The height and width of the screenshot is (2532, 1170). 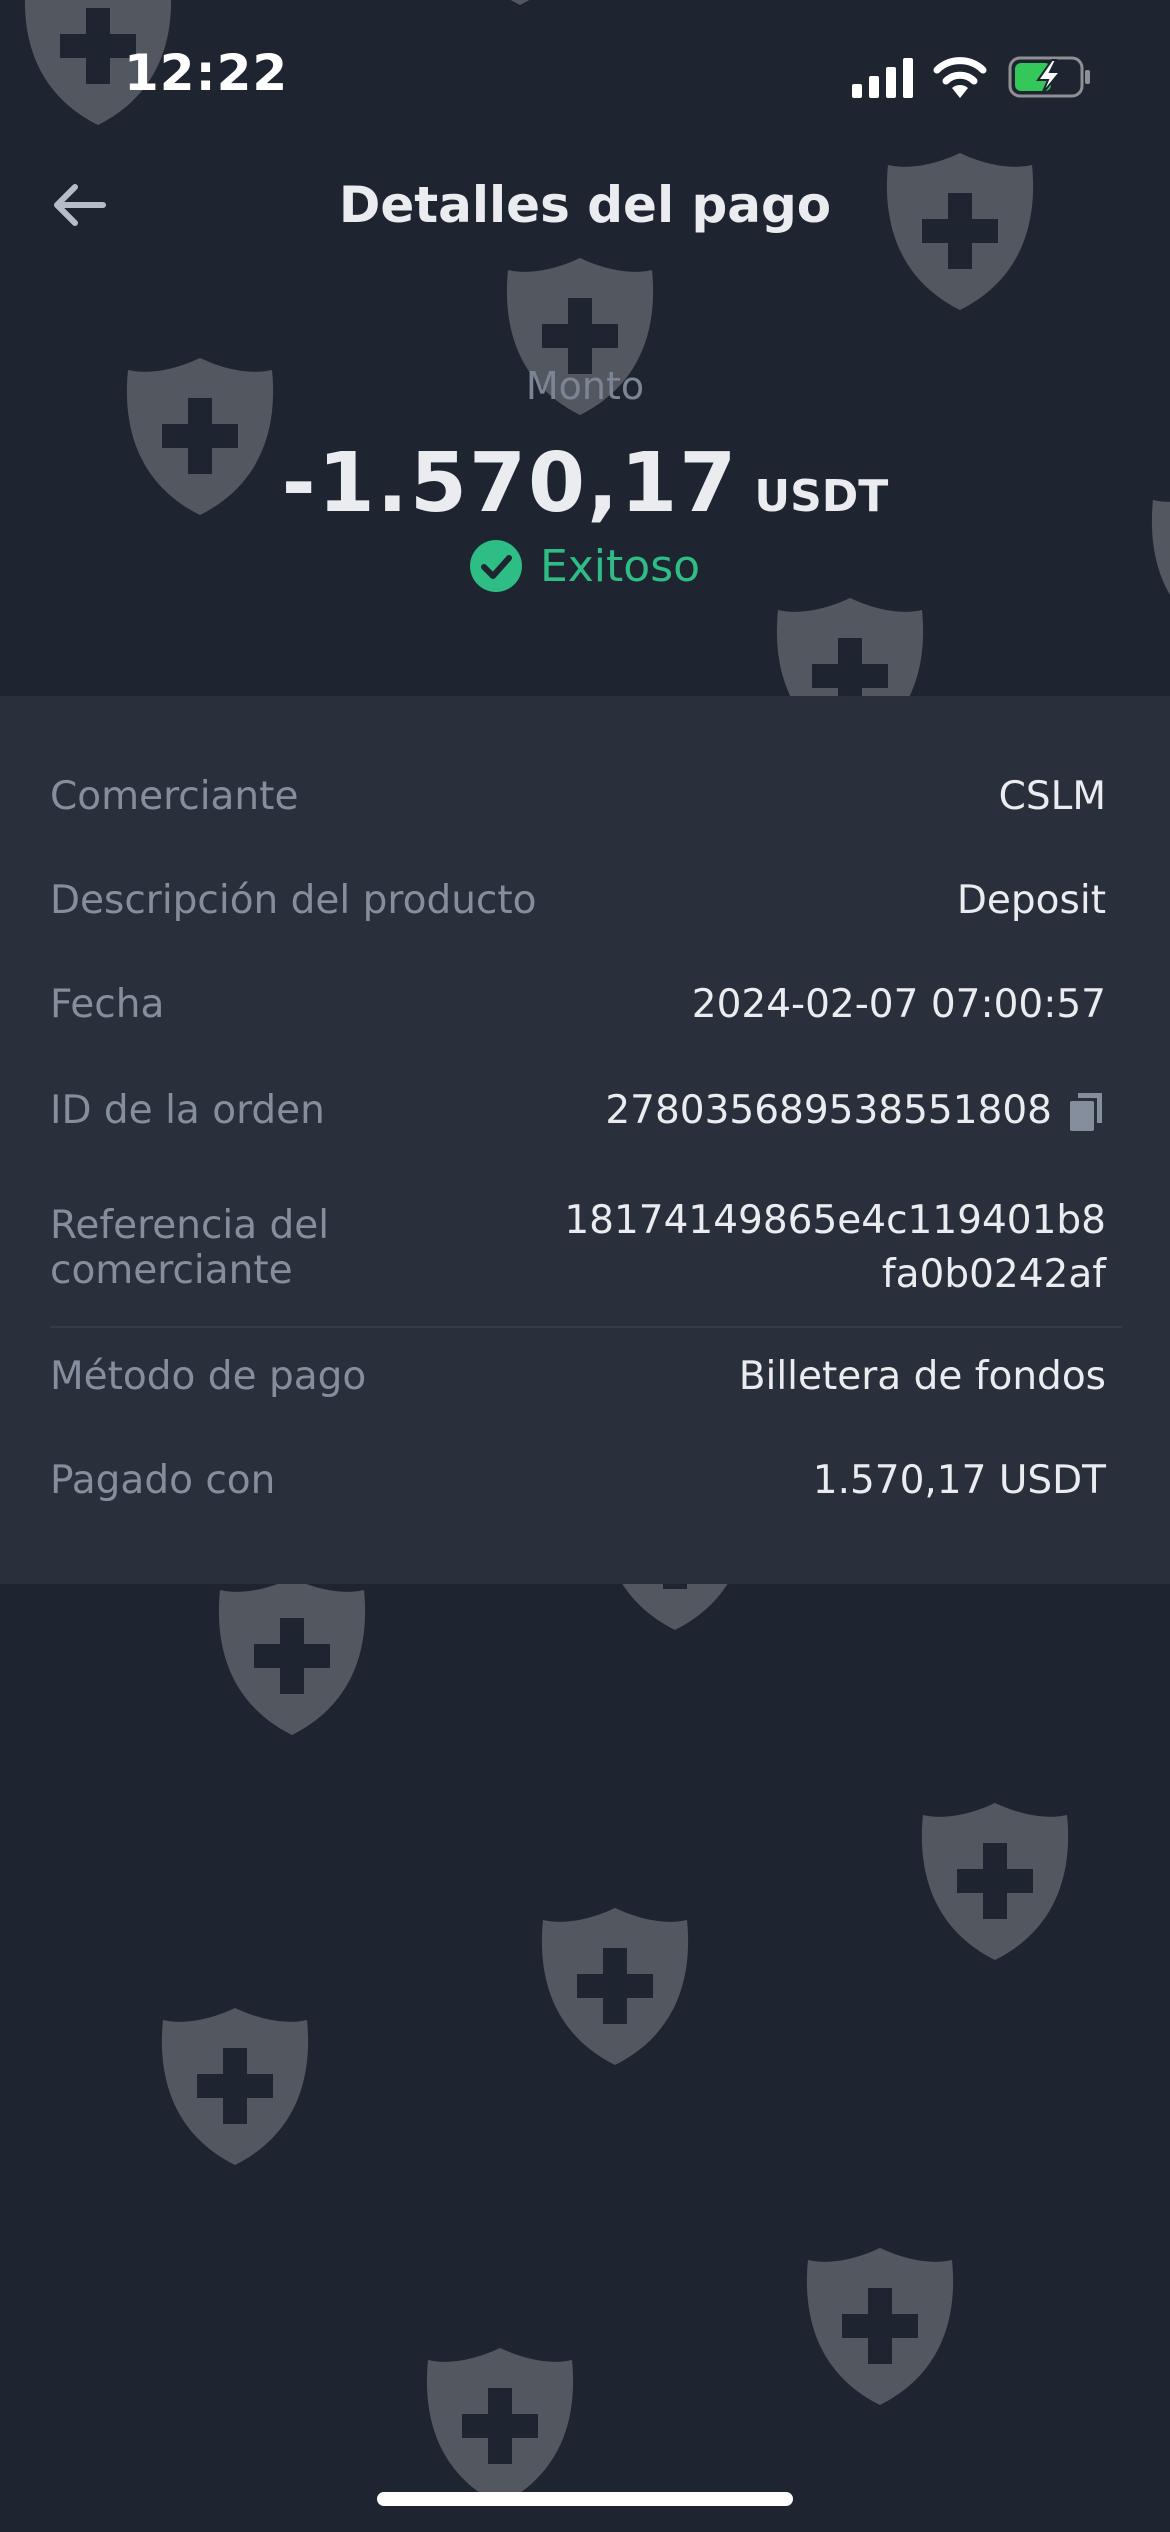 What do you see at coordinates (959, 1480) in the screenshot?
I see `paid-with-value: 1.570,17 USDT` at bounding box center [959, 1480].